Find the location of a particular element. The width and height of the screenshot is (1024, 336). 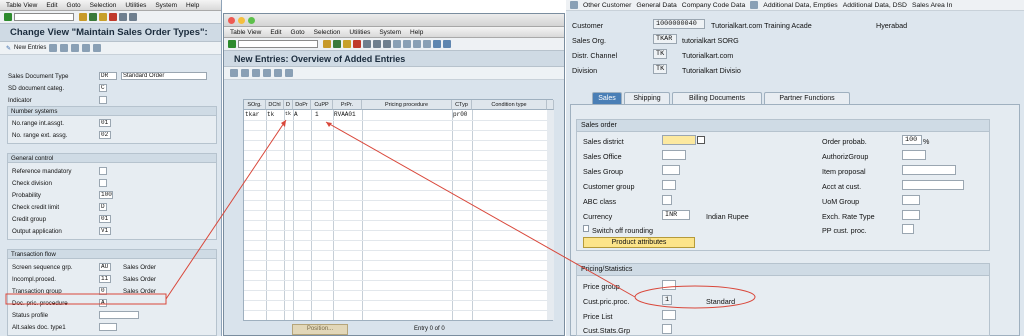

tab-billing-documents: Billing Documents is located at coordinates (717, 98).